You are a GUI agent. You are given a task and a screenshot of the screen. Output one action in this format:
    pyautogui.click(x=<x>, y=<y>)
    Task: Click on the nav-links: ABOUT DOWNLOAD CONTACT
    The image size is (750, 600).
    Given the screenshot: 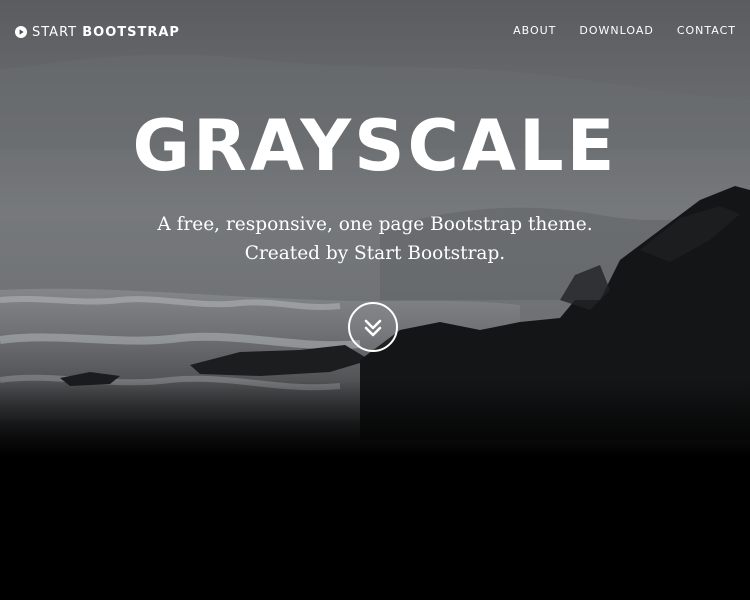 What is the action you would take?
    pyautogui.click(x=613, y=30)
    